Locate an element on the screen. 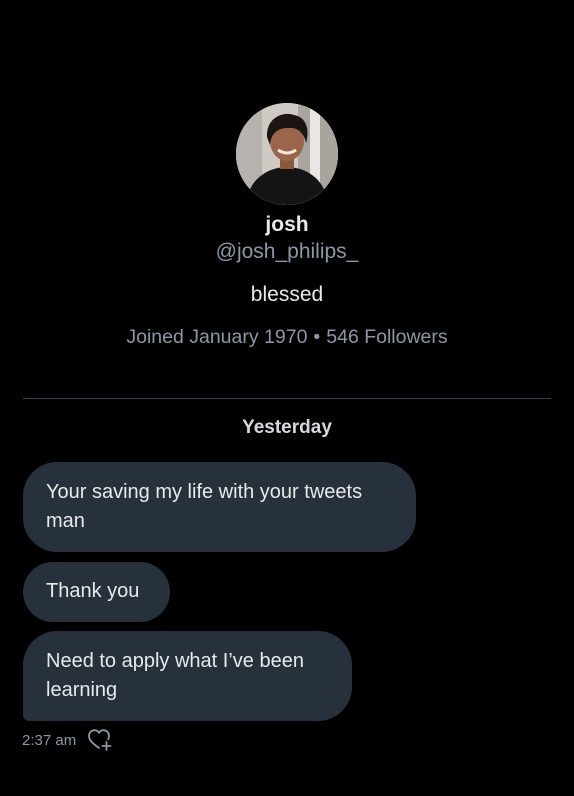  divider is located at coordinates (287, 398).